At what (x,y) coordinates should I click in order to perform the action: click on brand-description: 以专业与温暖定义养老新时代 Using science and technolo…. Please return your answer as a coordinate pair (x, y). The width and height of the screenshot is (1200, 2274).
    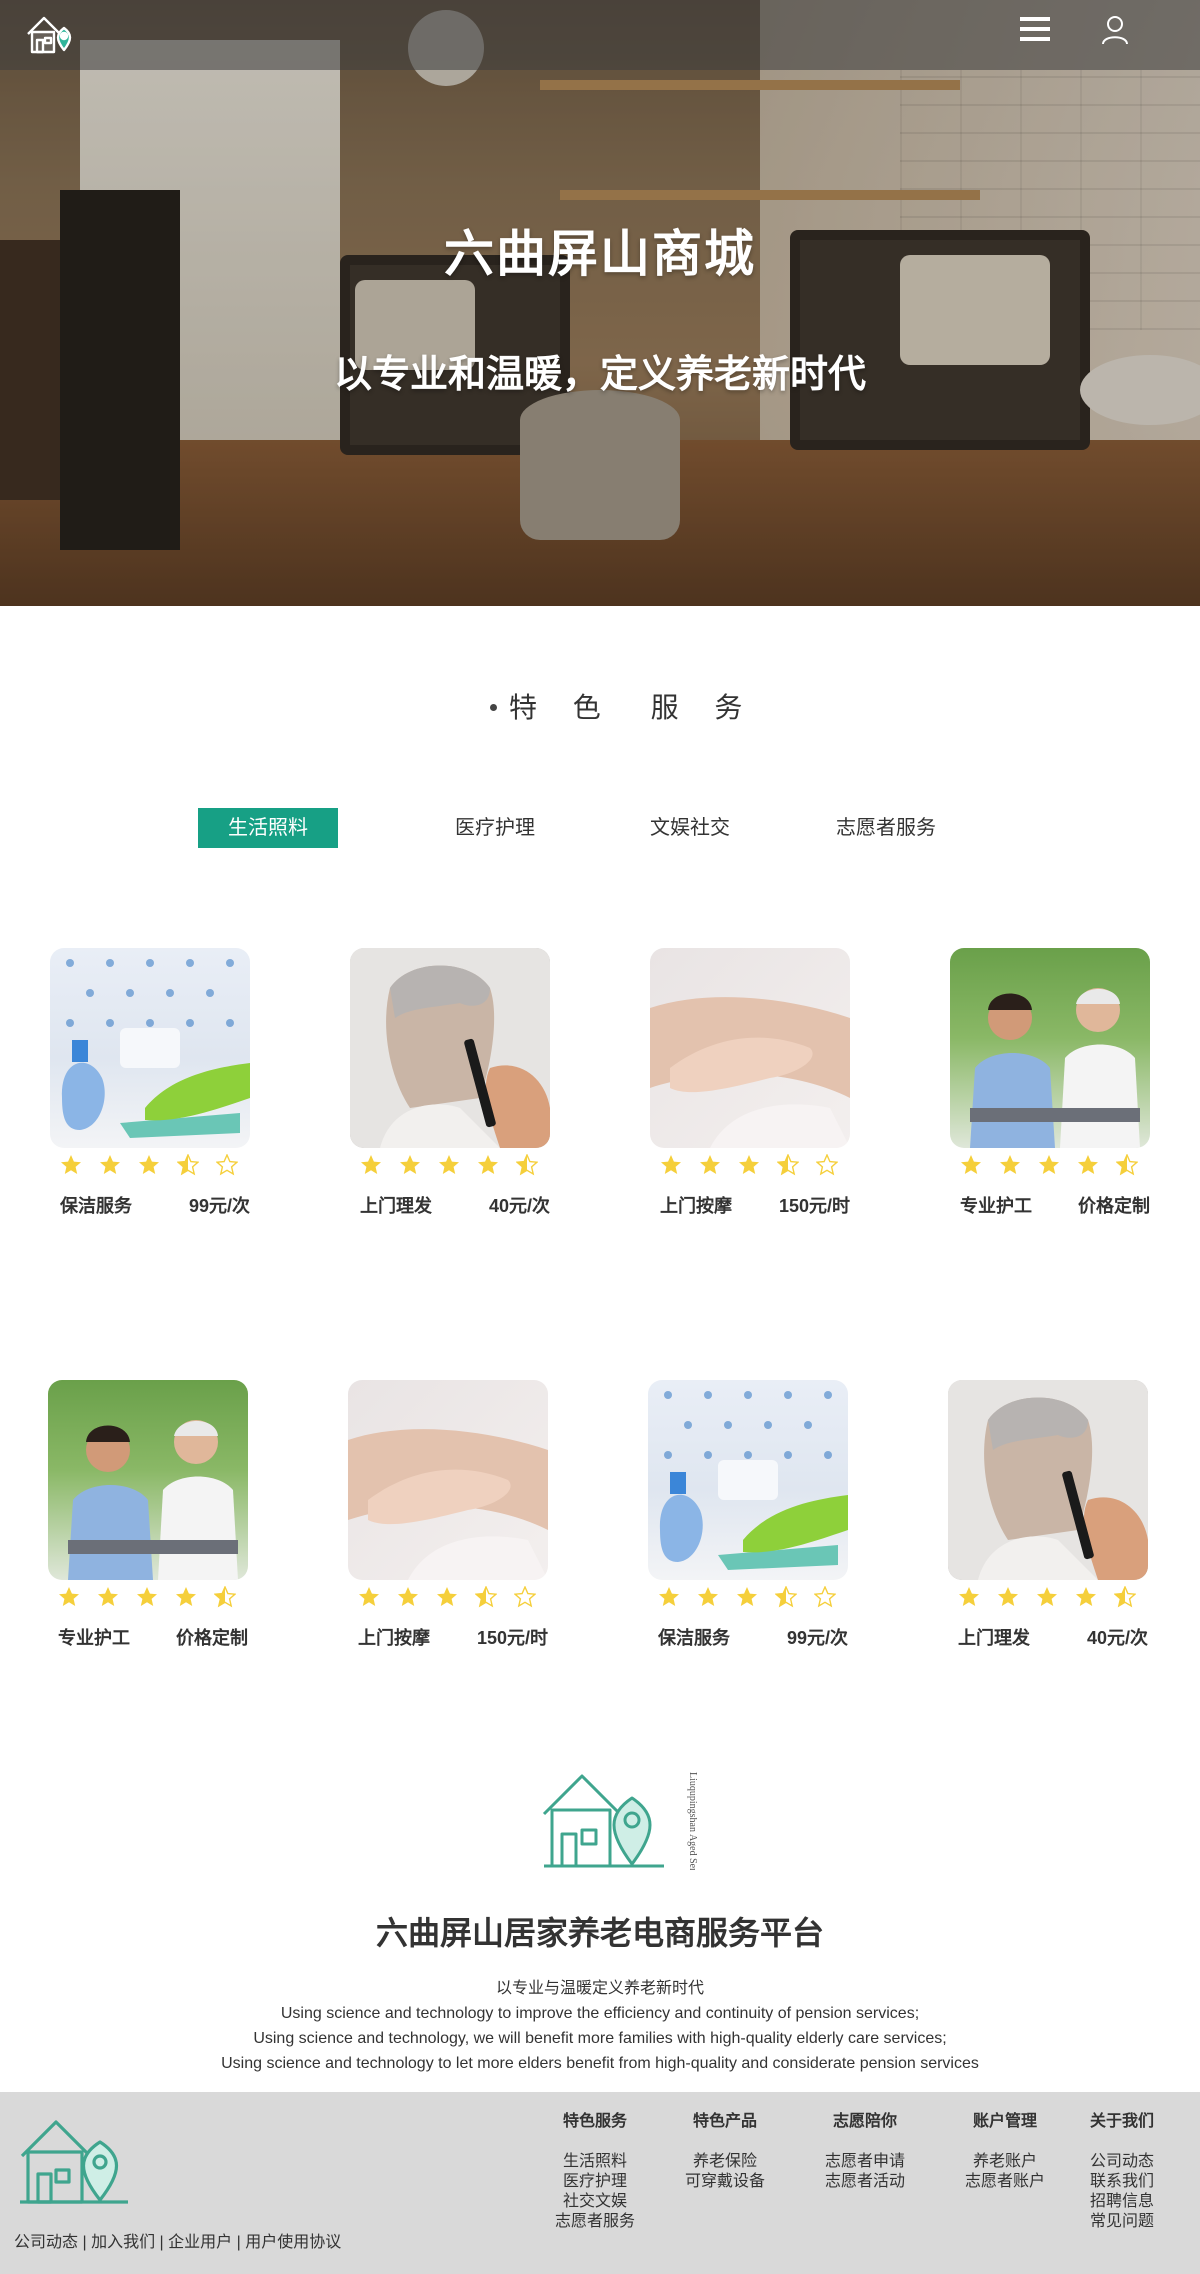
    Looking at the image, I should click on (600, 2026).